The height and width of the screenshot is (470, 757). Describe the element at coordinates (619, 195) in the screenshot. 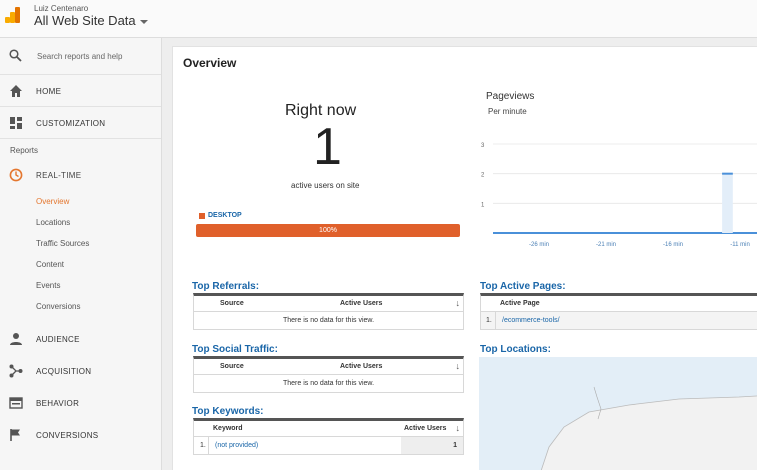

I see `pageviews-chart: 1 2 3 -26 min -21 min -16 min -11 min` at that location.